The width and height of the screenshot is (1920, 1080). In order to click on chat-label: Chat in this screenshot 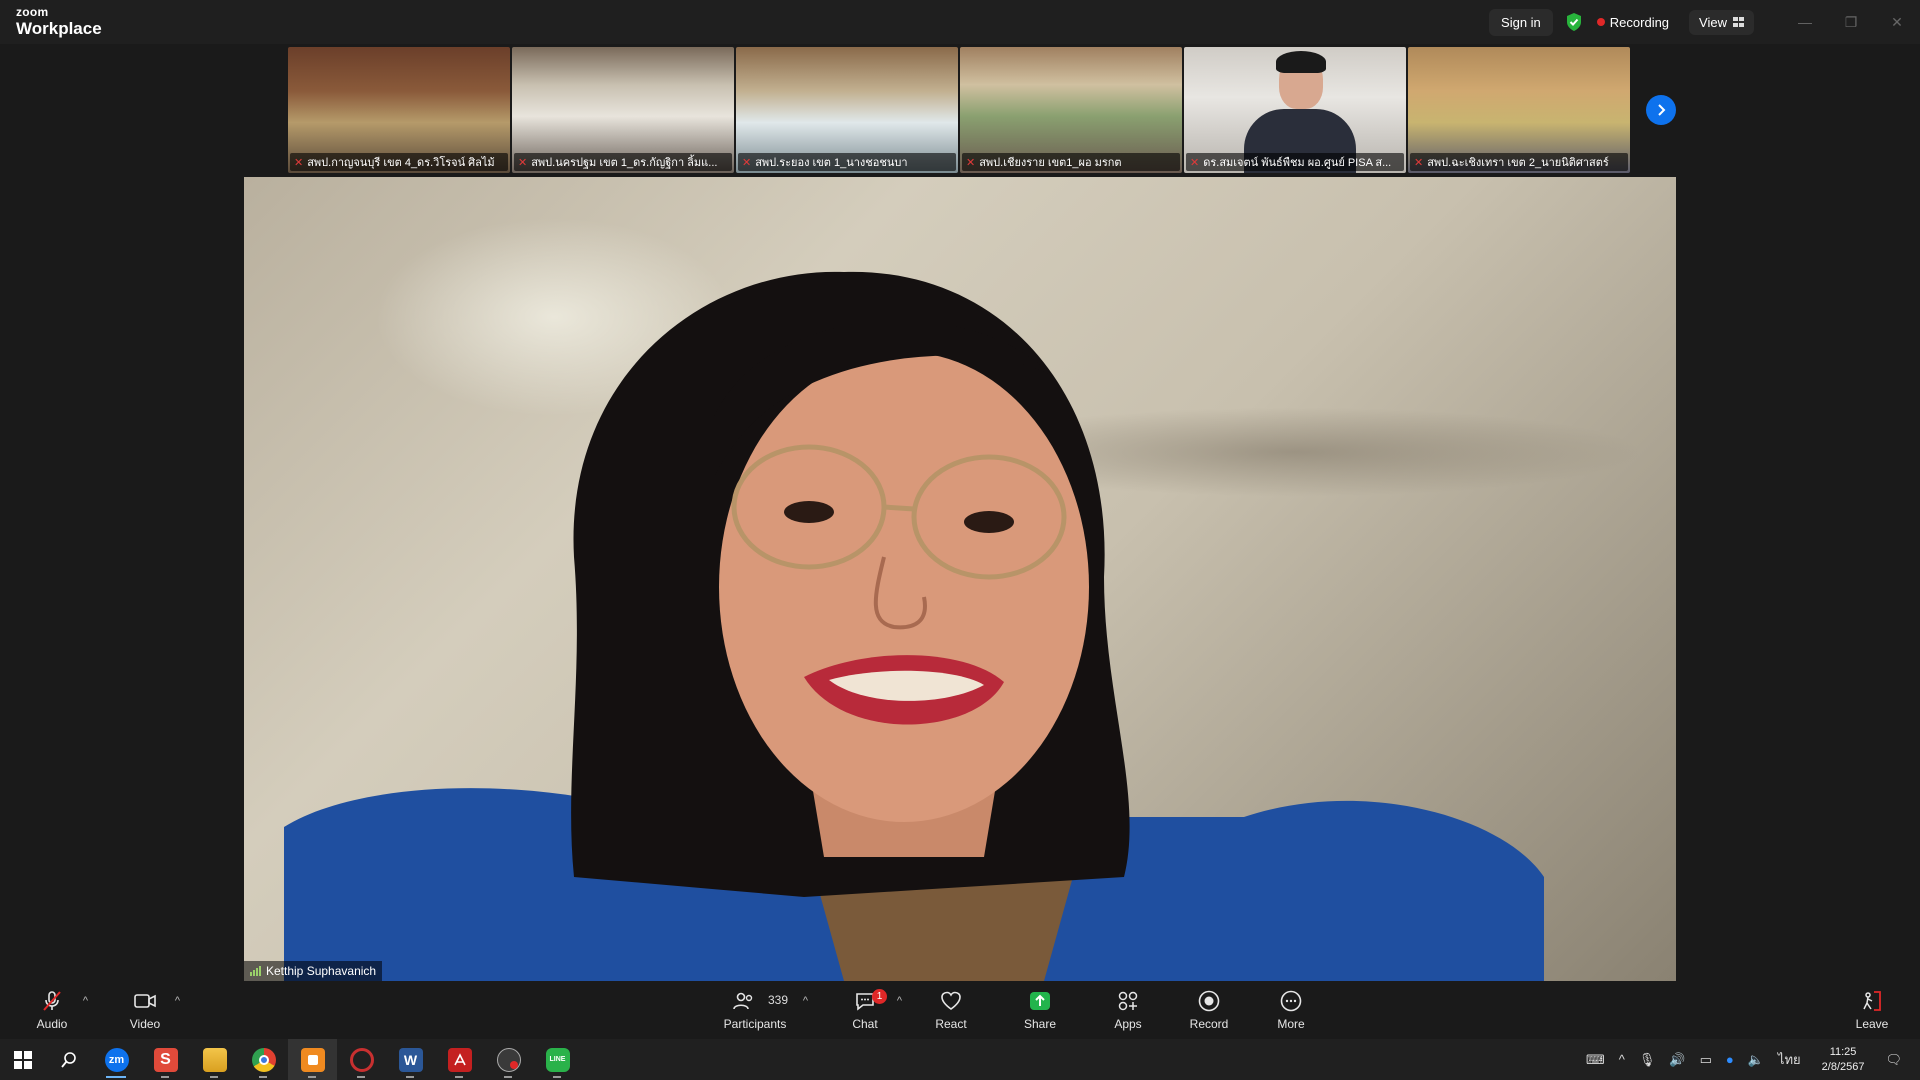, I will do `click(865, 1024)`.